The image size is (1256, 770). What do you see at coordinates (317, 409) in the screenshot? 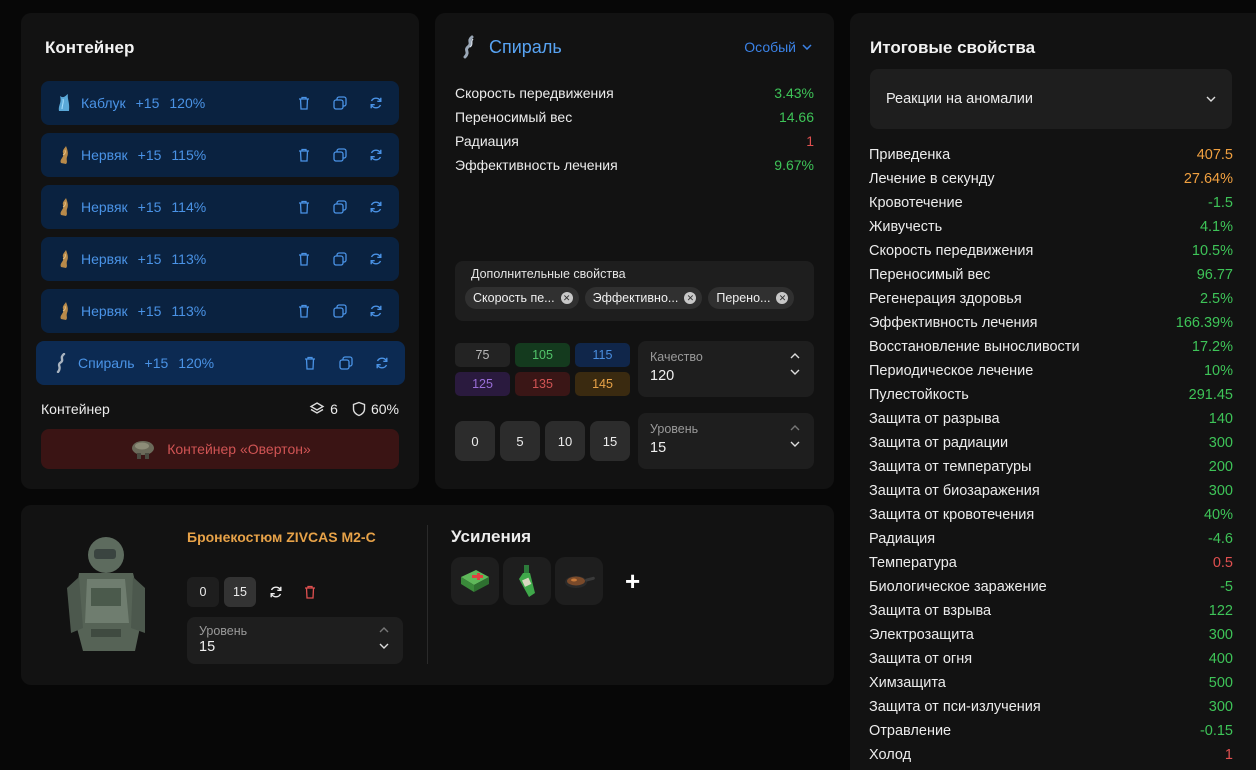
I see `layers-icon` at bounding box center [317, 409].